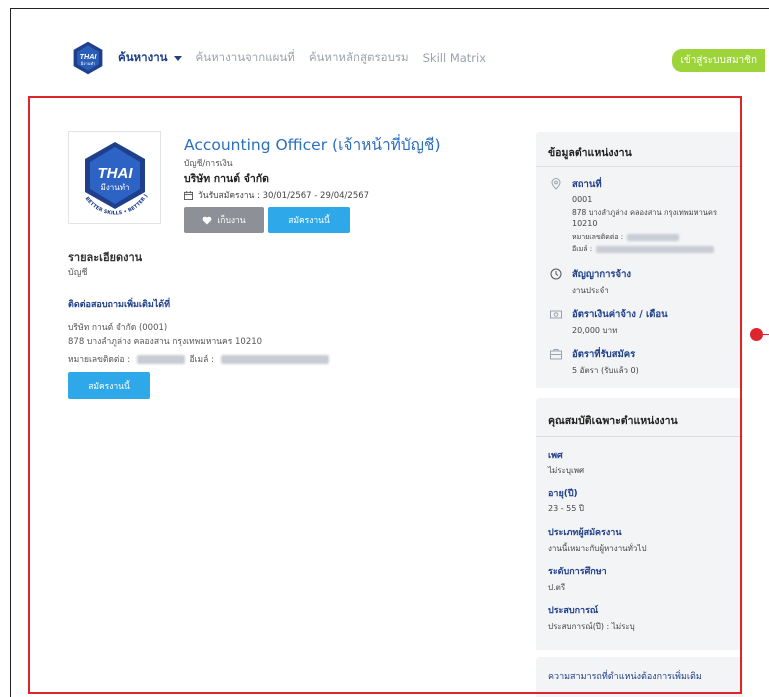 The image size is (769, 697). I want to click on member-login-button: เข้าสู่ระบบสมาชิก, so click(718, 60).